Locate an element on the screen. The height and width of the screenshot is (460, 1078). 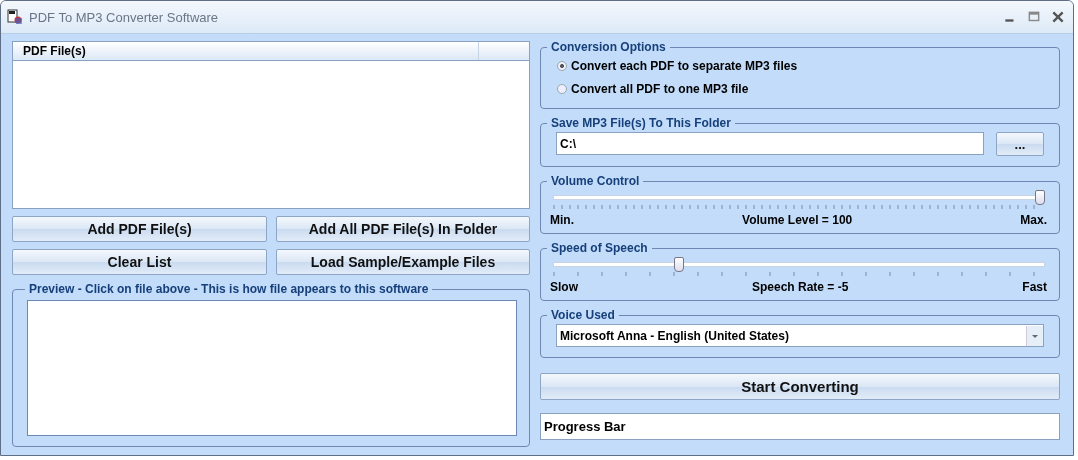
folder-field: C:\ is located at coordinates (770, 143).